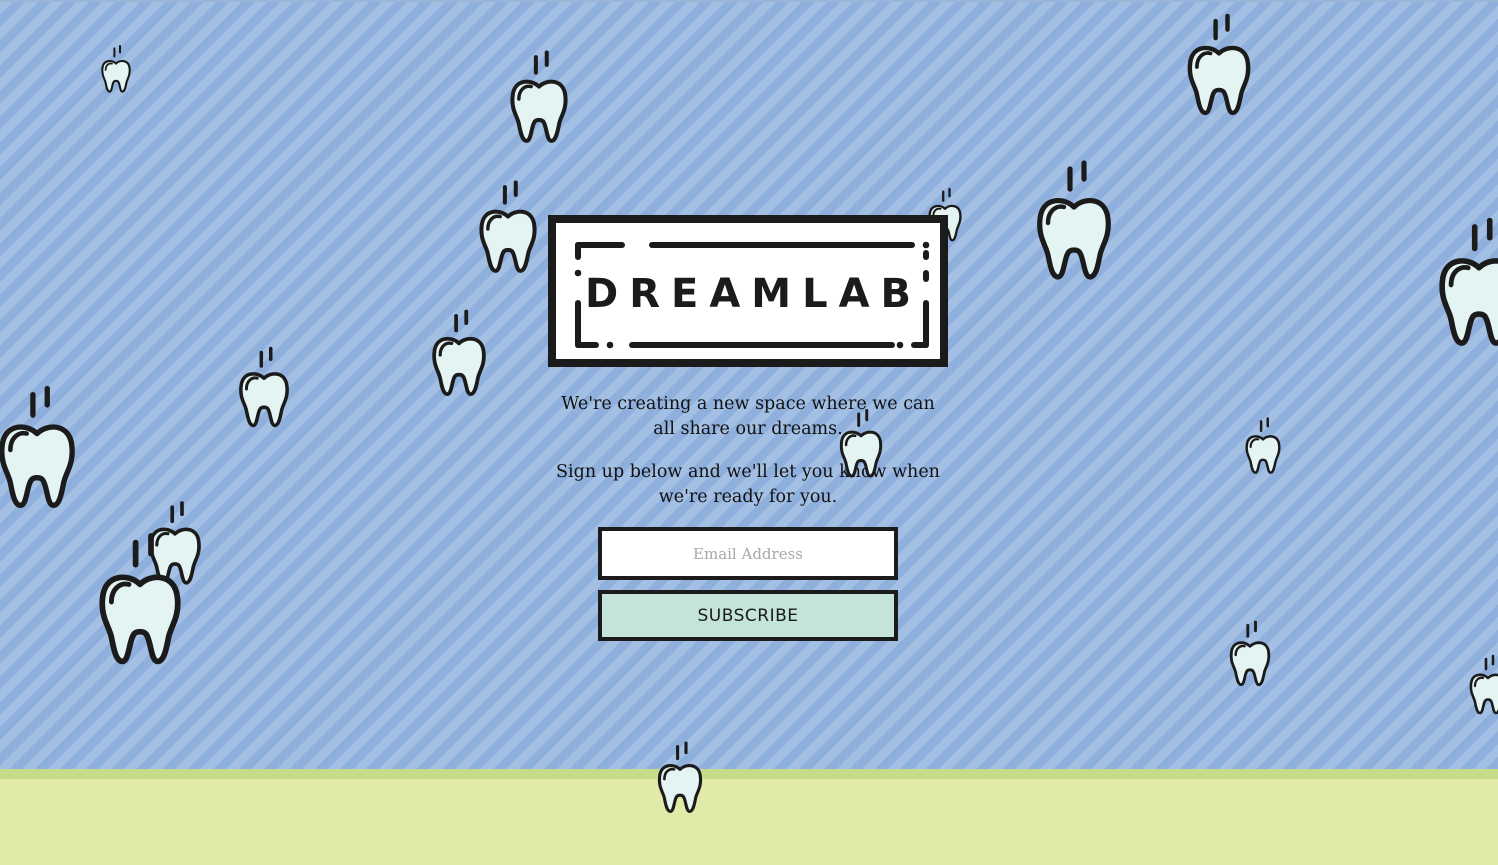 The width and height of the screenshot is (1498, 865). What do you see at coordinates (748, 615) in the screenshot?
I see `subscribe-button: SUBSCRIBE` at bounding box center [748, 615].